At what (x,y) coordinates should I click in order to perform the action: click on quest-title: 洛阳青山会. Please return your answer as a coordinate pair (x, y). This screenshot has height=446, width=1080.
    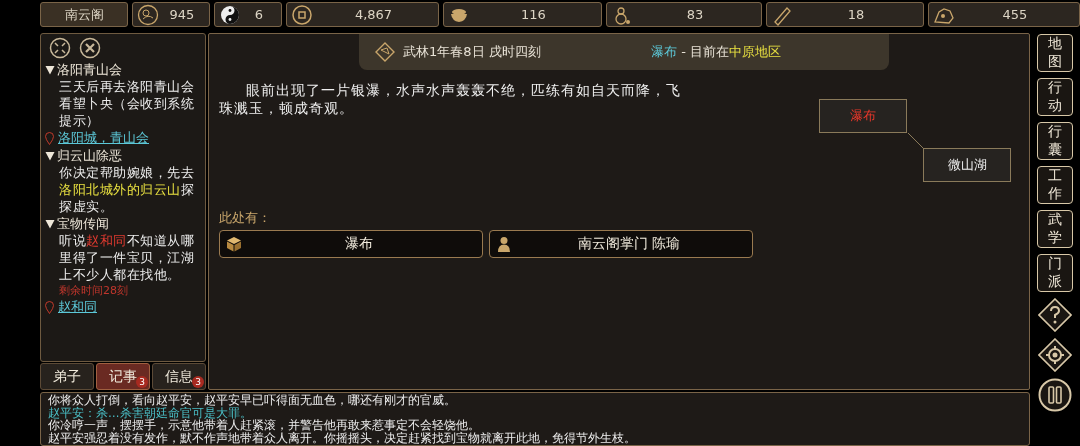
    Looking at the image, I should click on (89, 69).